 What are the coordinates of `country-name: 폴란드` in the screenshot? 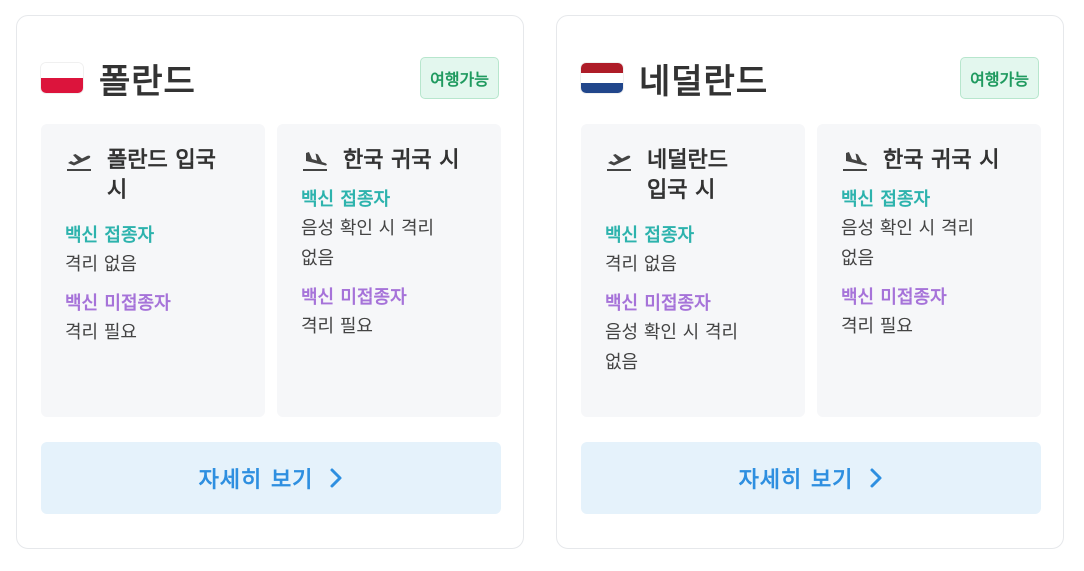 It's located at (147, 81).